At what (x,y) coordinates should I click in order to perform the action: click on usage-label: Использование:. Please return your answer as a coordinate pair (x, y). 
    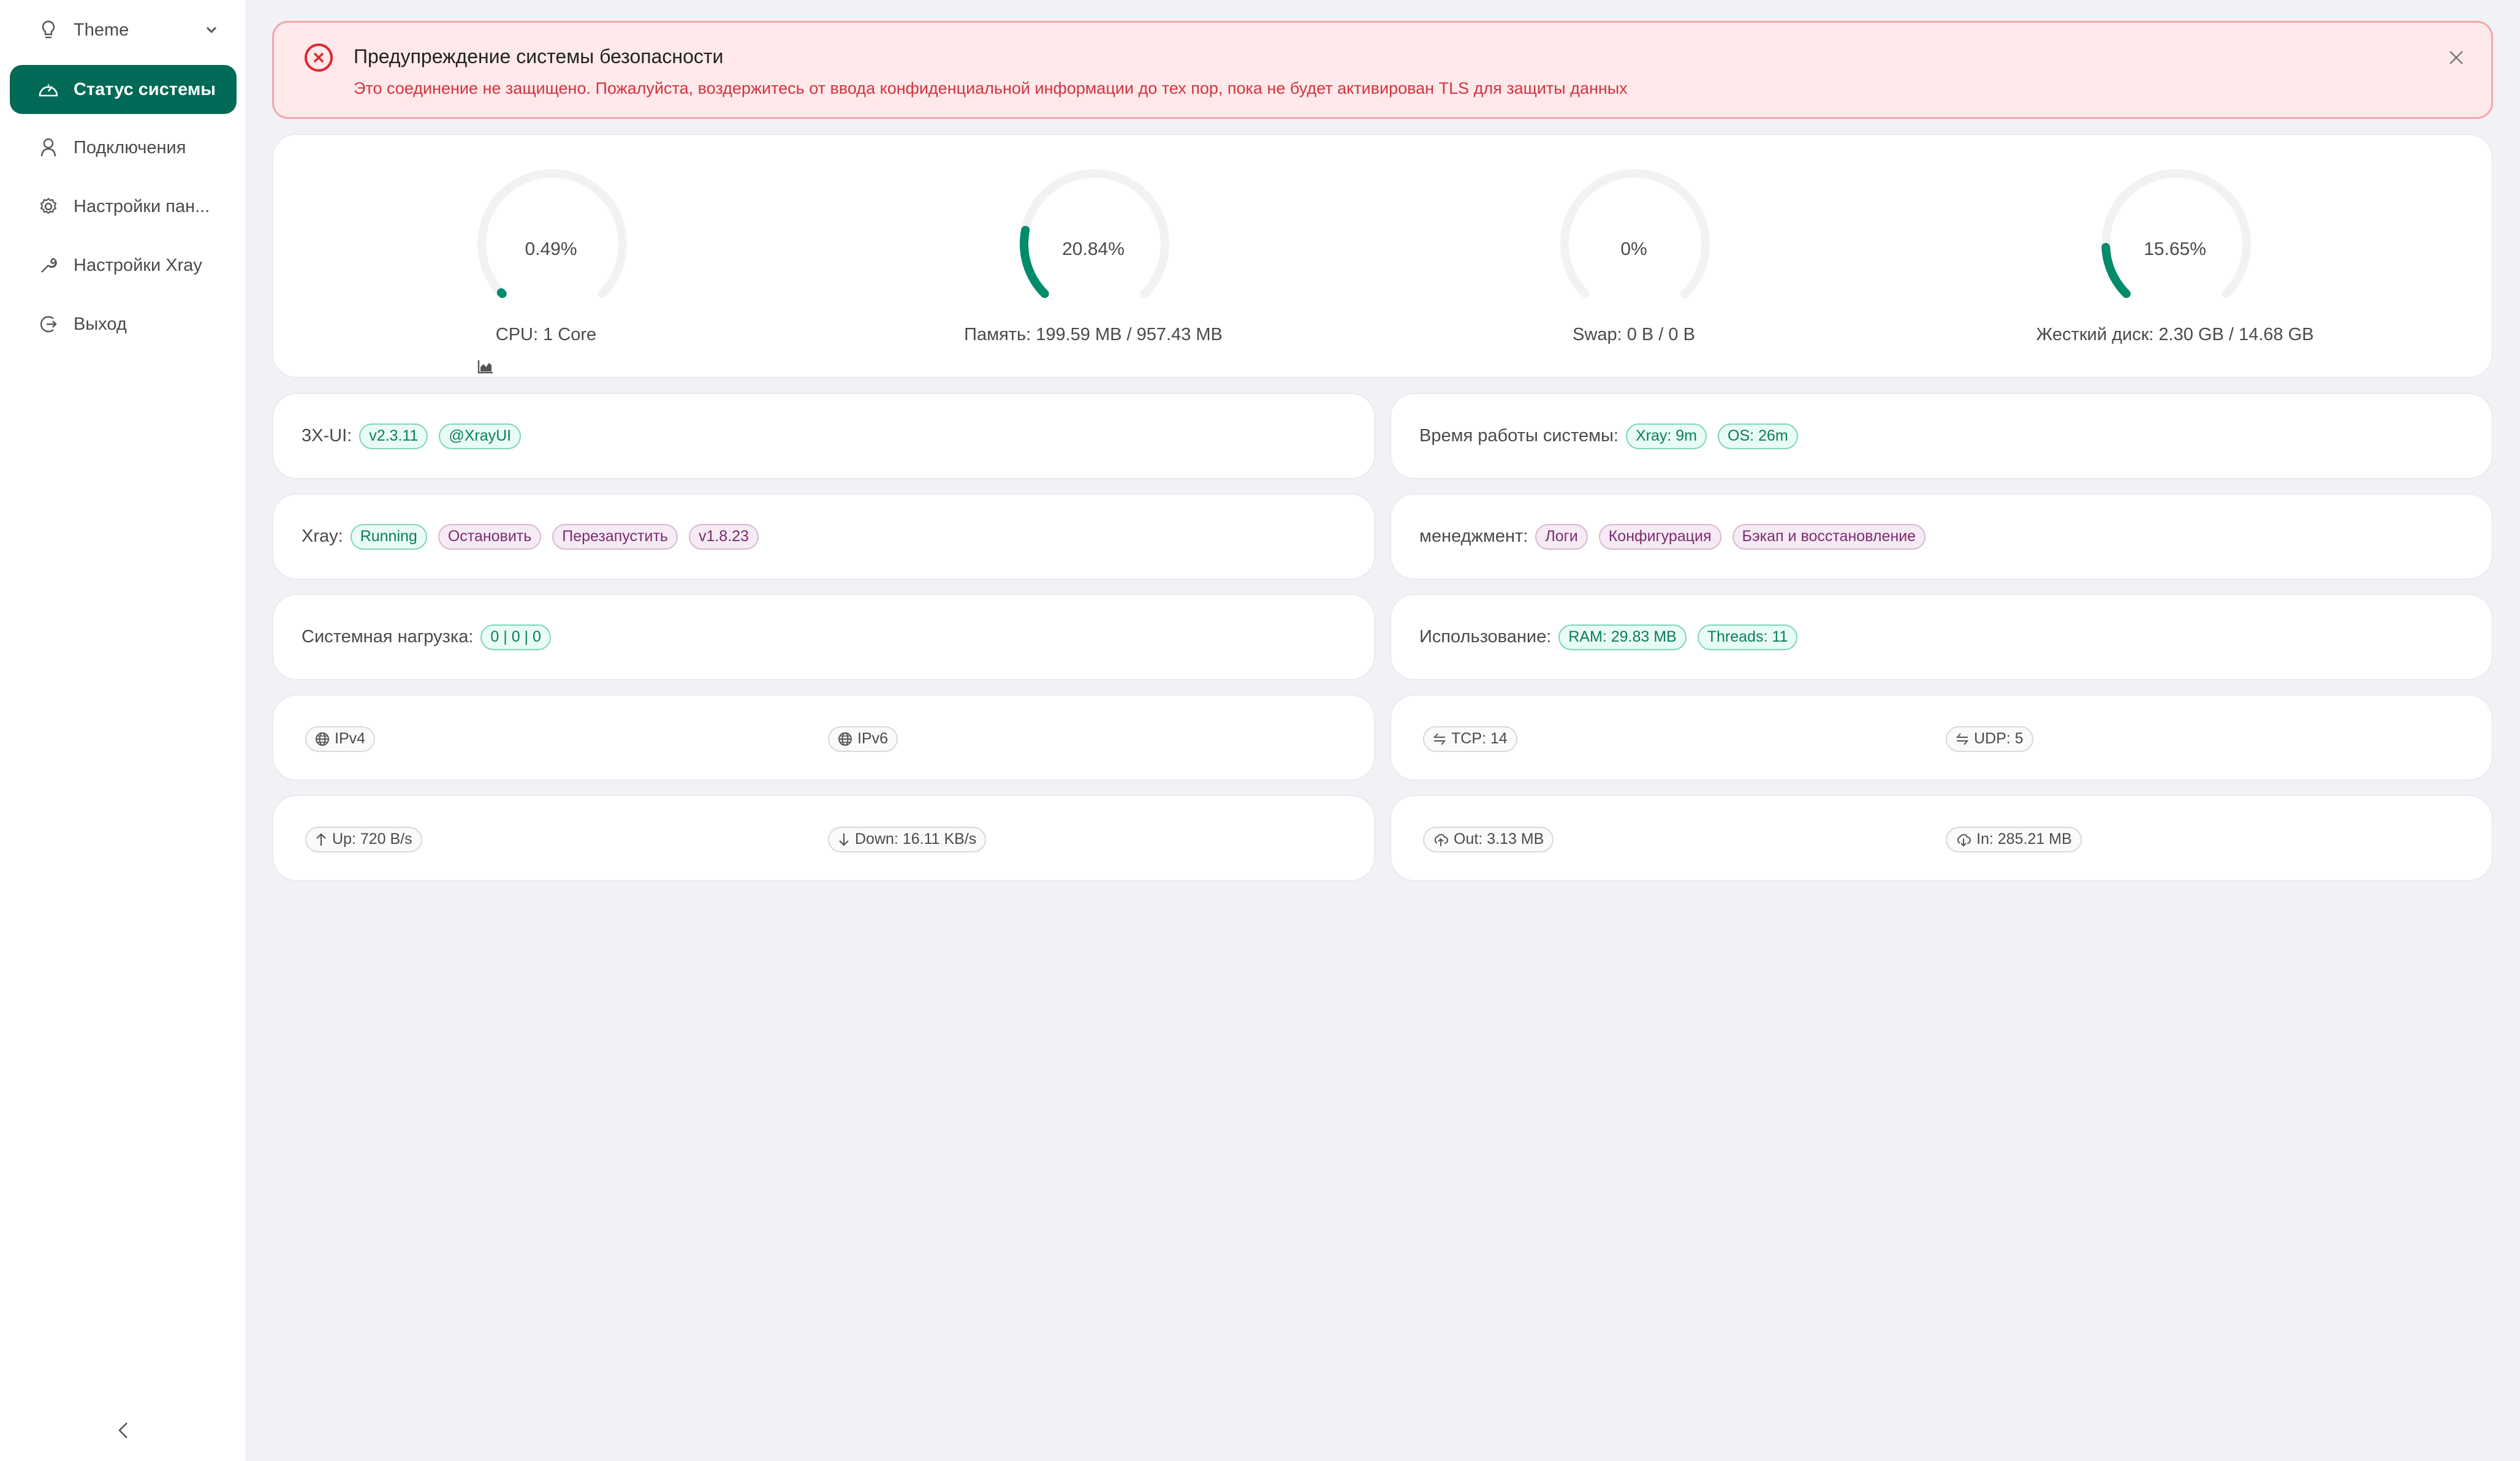
    Looking at the image, I should click on (1486, 637).